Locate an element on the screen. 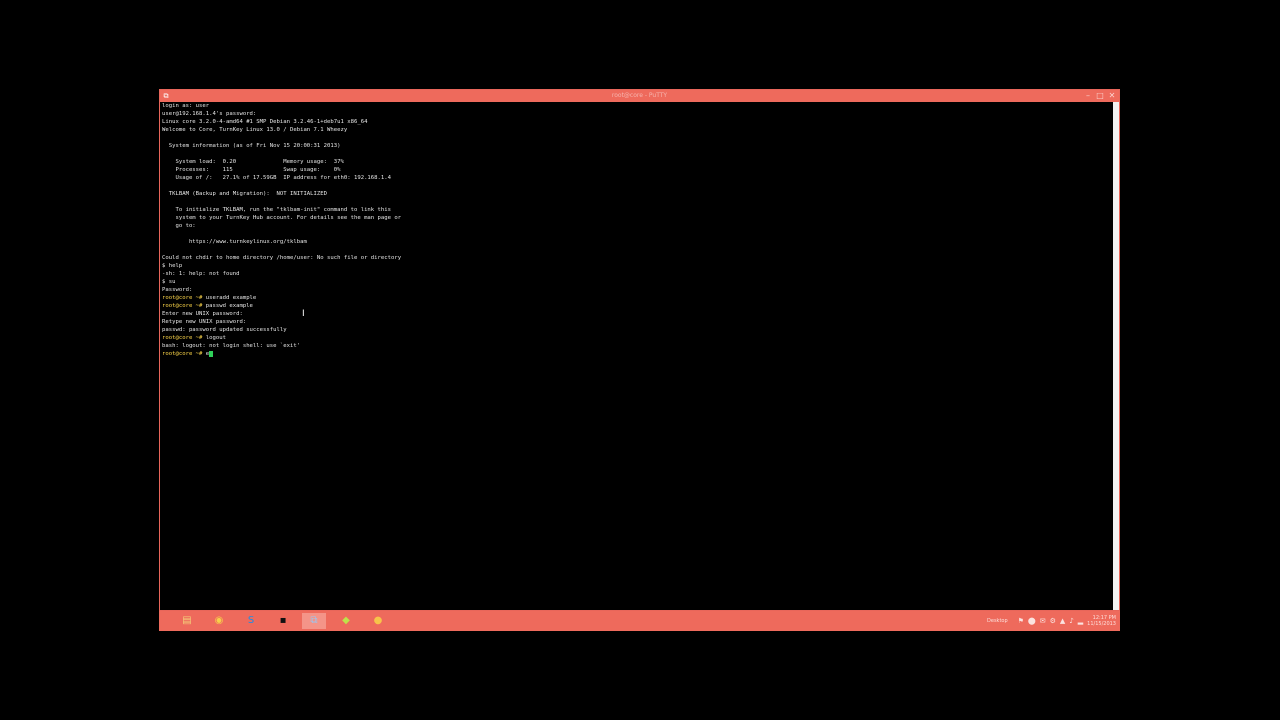 Image resolution: width=1280 pixels, height=720 pixels. app-tray-icon: ⬤ is located at coordinates (1032, 621).